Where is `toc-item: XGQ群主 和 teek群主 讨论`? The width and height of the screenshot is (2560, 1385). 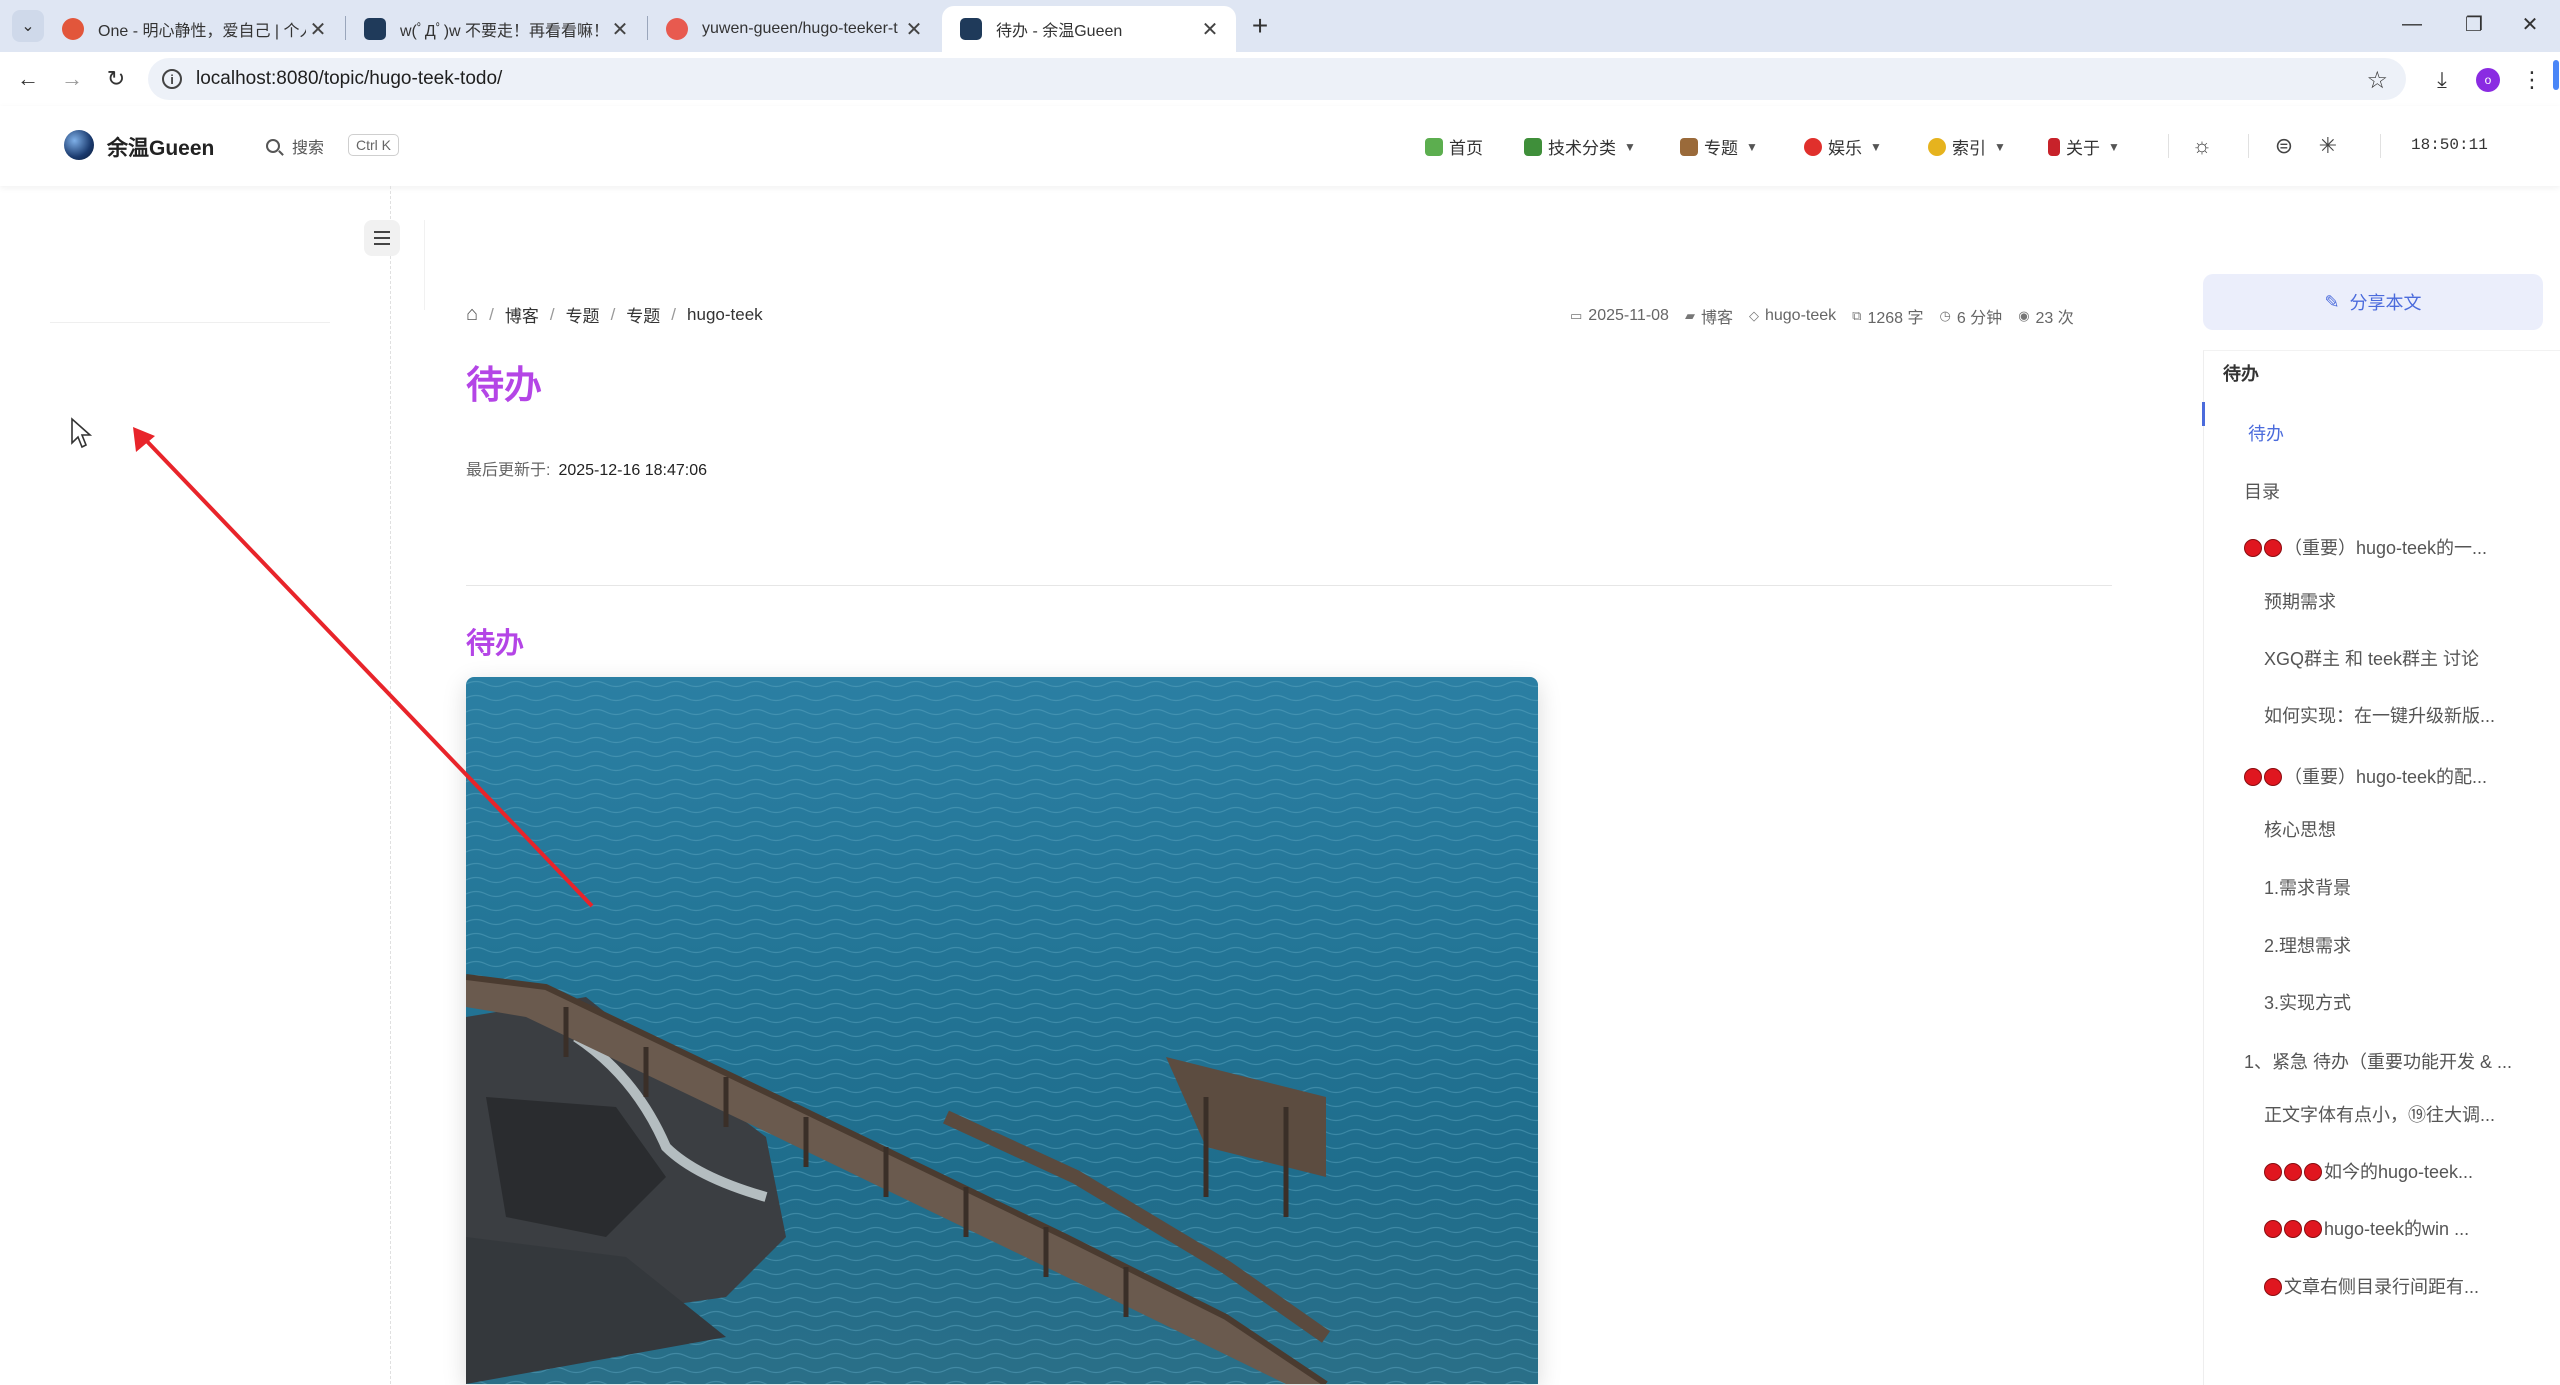
toc-item: XGQ群主 和 teek群主 讨论 is located at coordinates (2401, 658).